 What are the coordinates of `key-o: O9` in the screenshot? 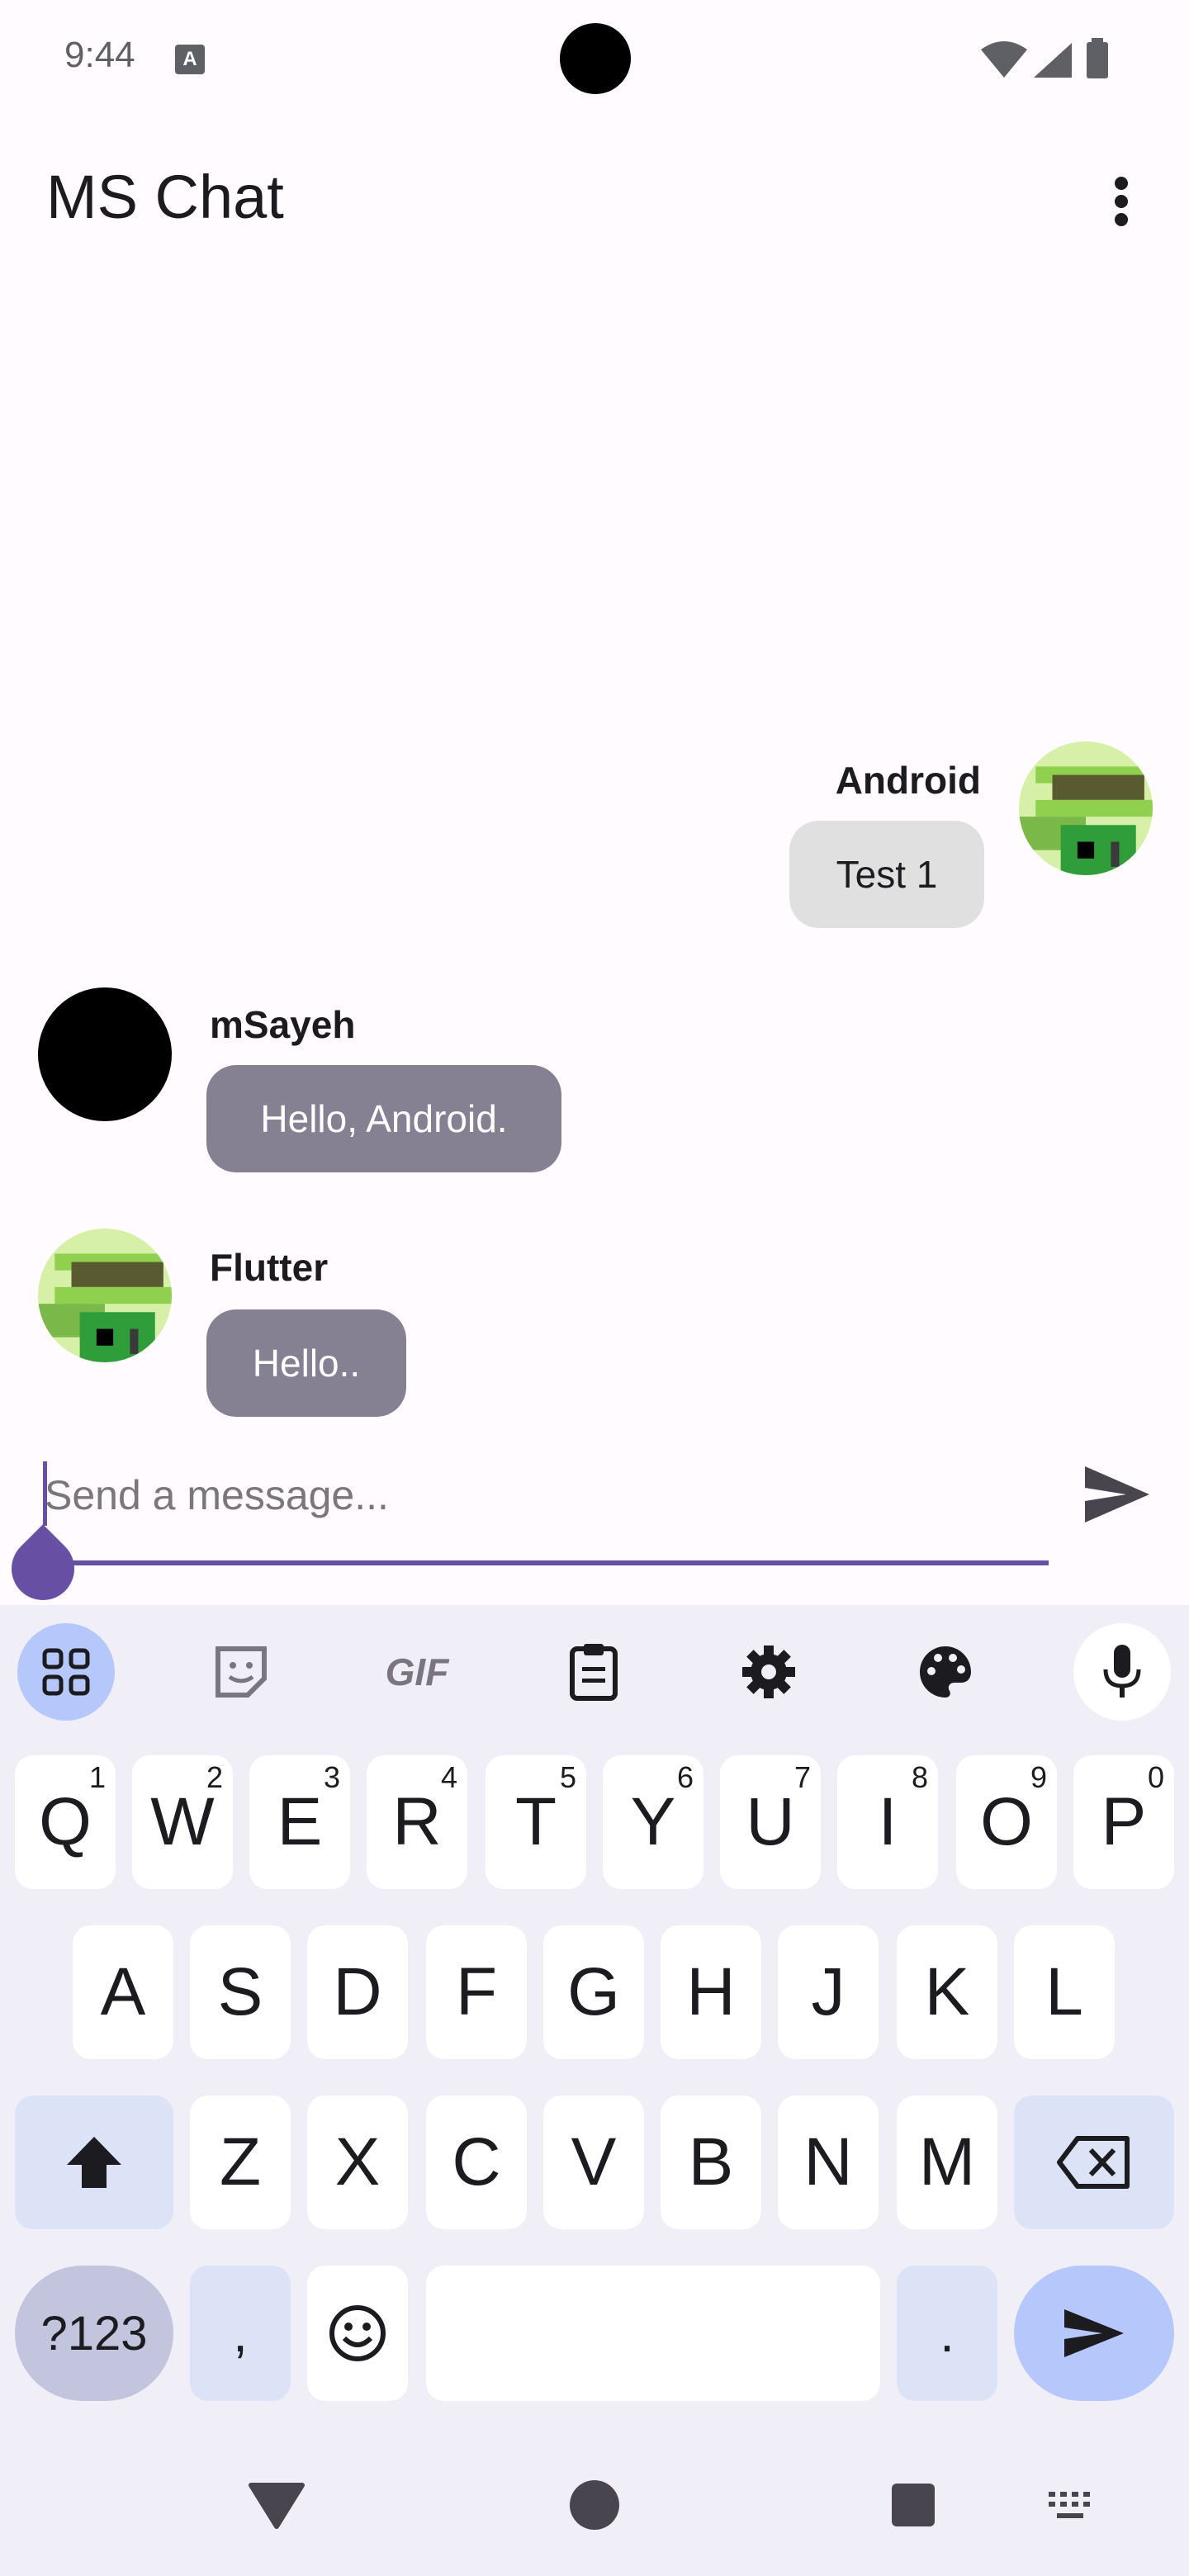 It's located at (1006, 1822).